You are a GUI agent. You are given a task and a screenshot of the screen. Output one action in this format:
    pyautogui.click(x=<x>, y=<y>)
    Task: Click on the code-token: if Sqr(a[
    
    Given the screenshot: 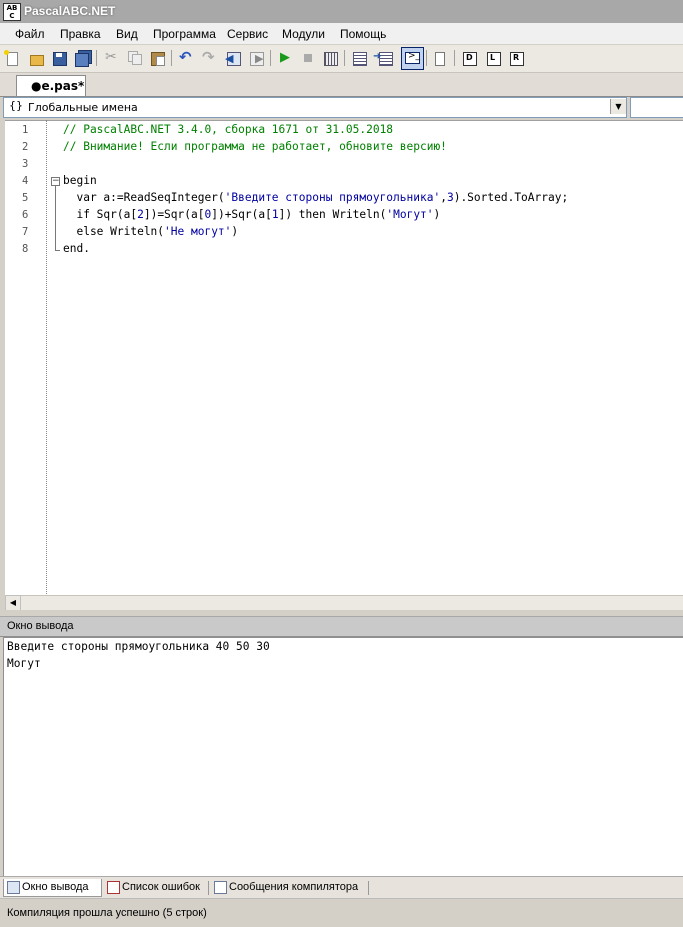 What is the action you would take?
    pyautogui.click(x=100, y=214)
    